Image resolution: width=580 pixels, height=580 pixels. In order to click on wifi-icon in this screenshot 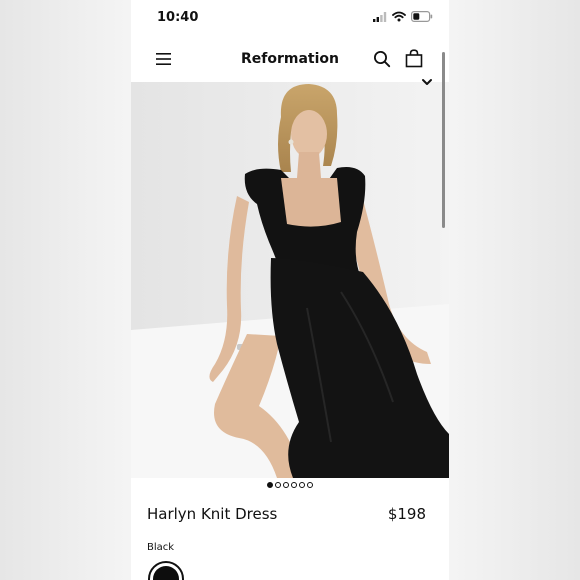, I will do `click(399, 16)`.